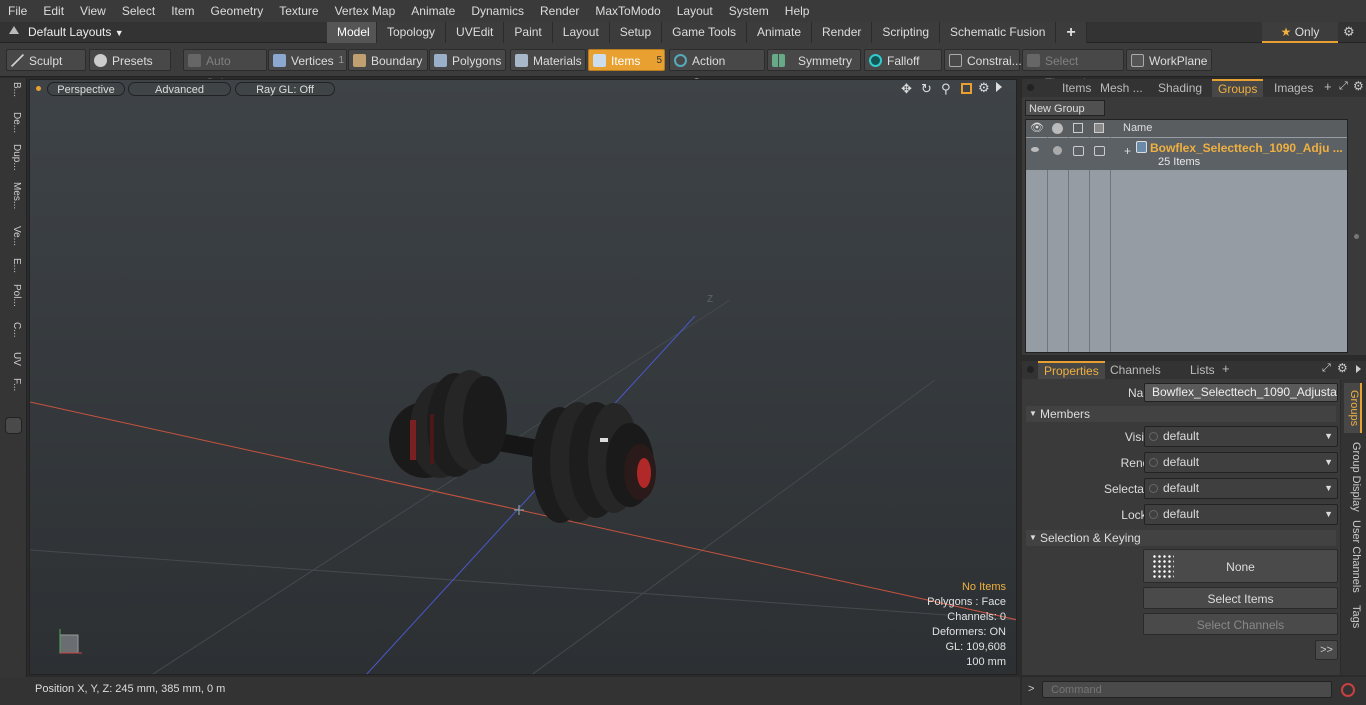 The image size is (1366, 705). What do you see at coordinates (1030, 87) in the screenshot?
I see `panel-menu-dot-icon` at bounding box center [1030, 87].